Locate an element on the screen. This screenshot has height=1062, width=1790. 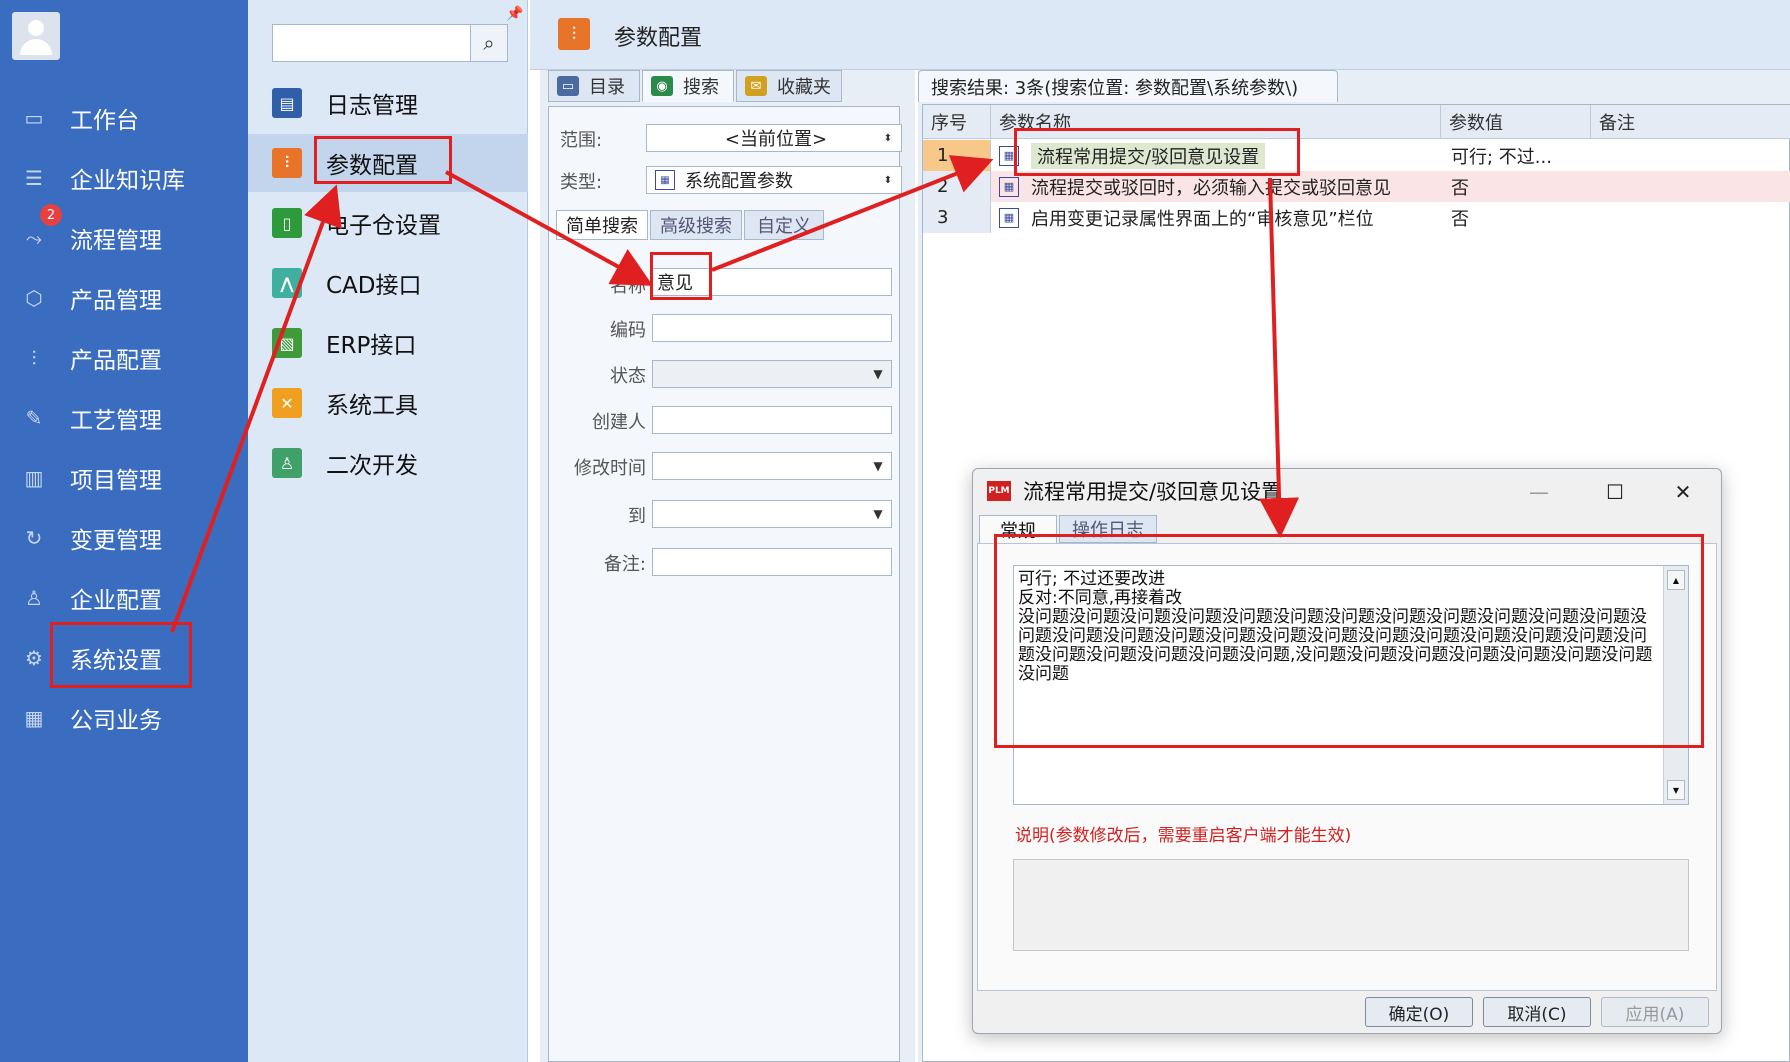
nav-item-7: ↻ 变更管理 is located at coordinates (124, 538).